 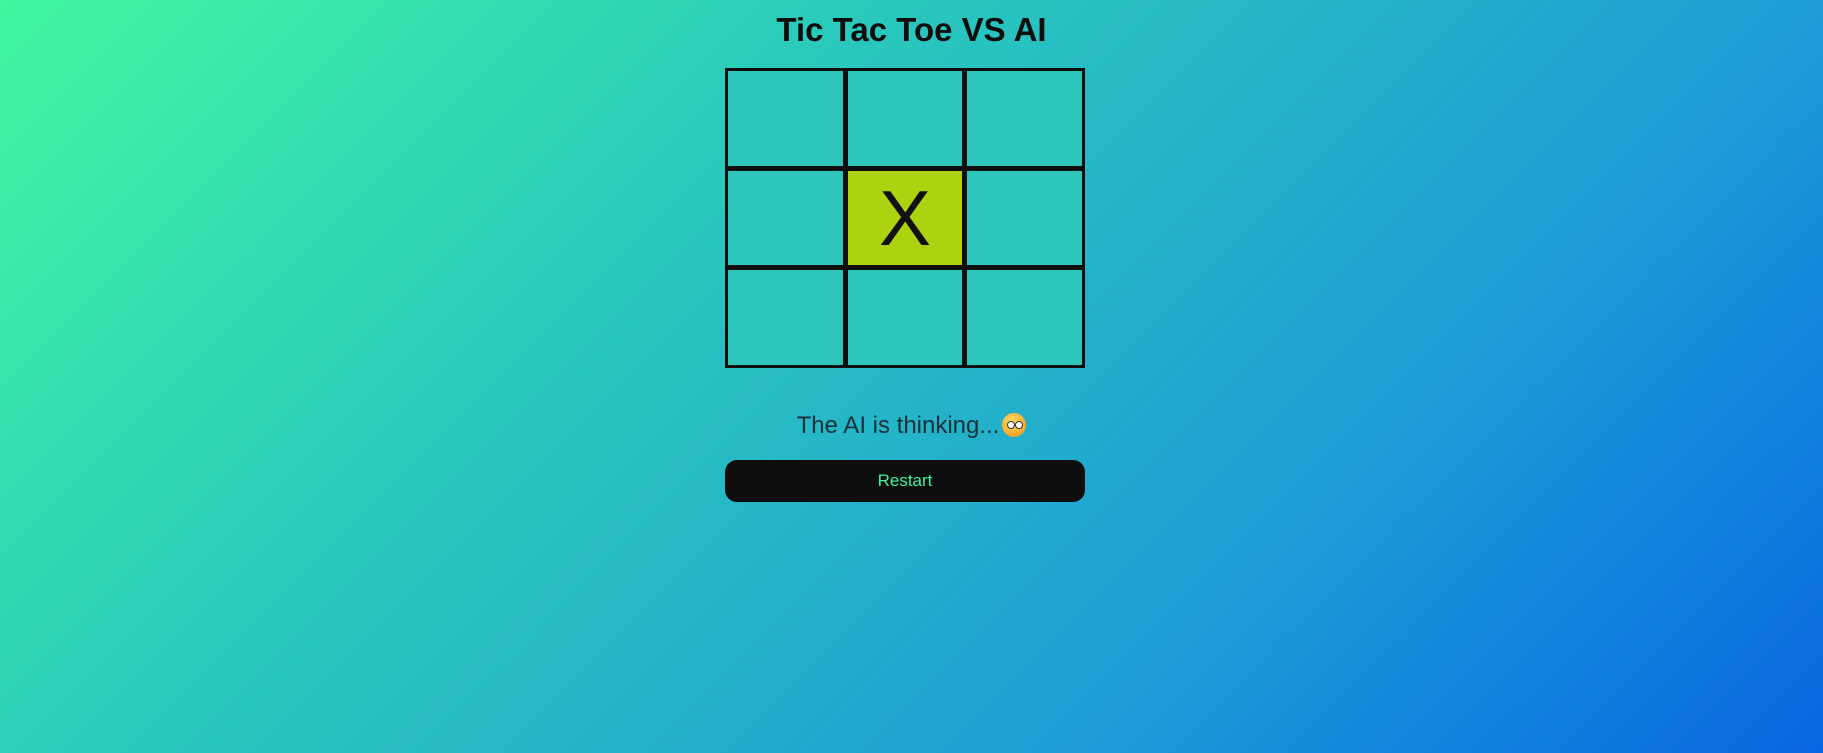 What do you see at coordinates (905, 481) in the screenshot?
I see `restart-button: Restart` at bounding box center [905, 481].